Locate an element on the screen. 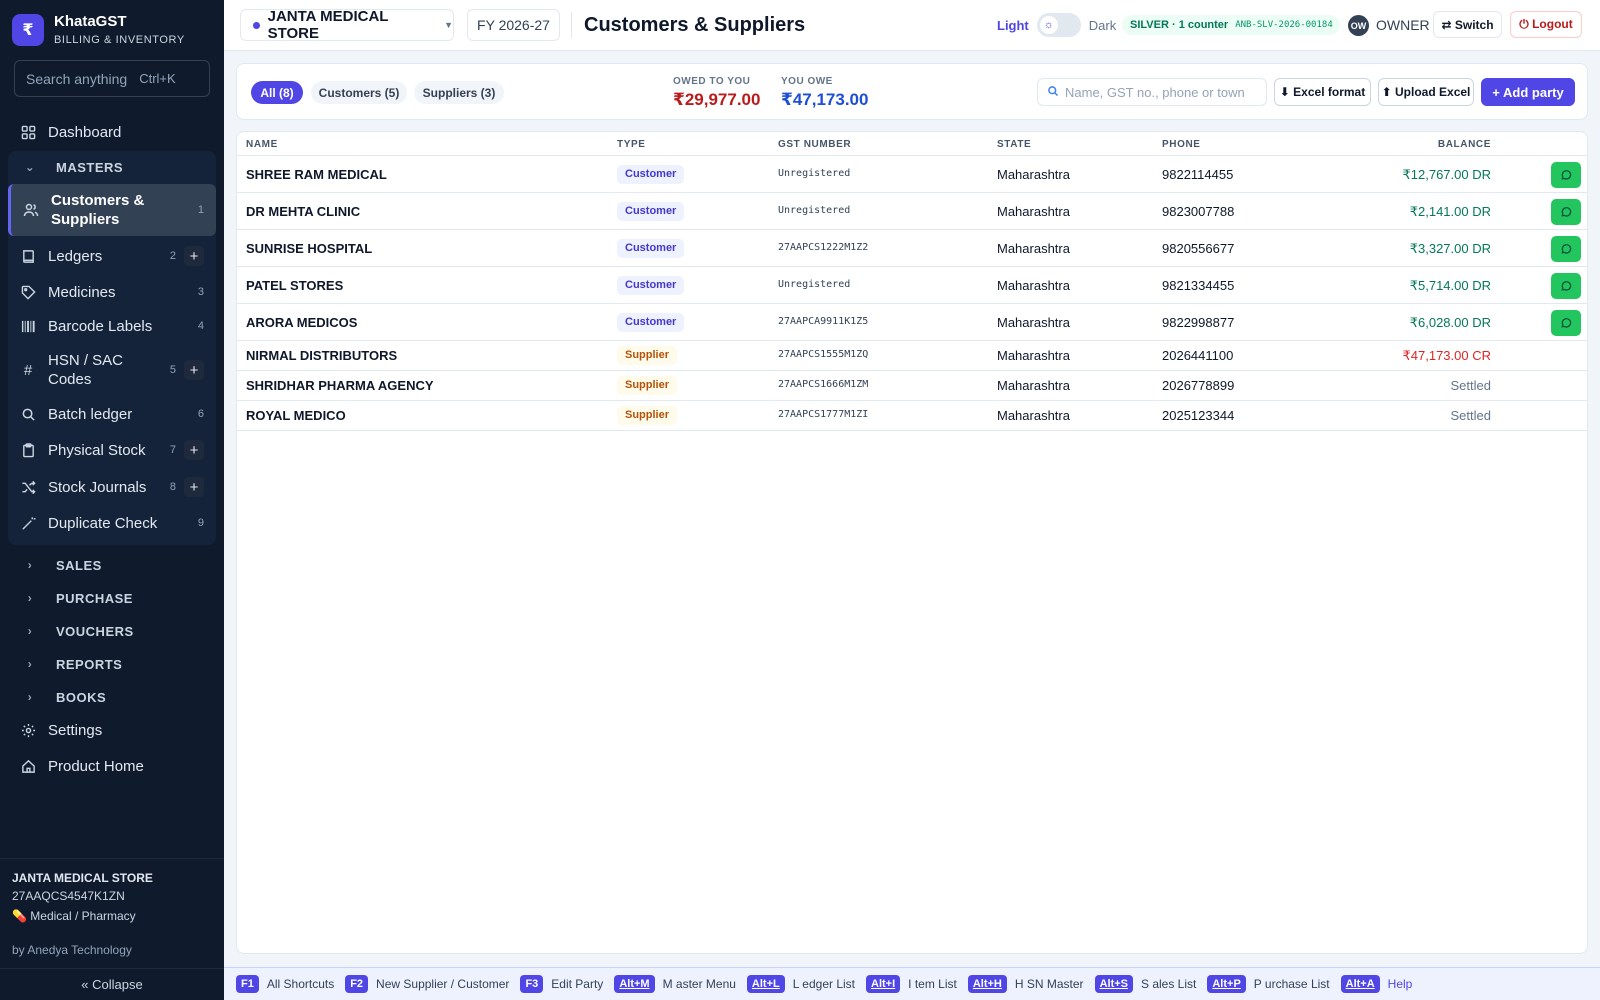 The image size is (1600, 1000). party-gst: 27AAPCS1777M1ZI is located at coordinates (823, 414).